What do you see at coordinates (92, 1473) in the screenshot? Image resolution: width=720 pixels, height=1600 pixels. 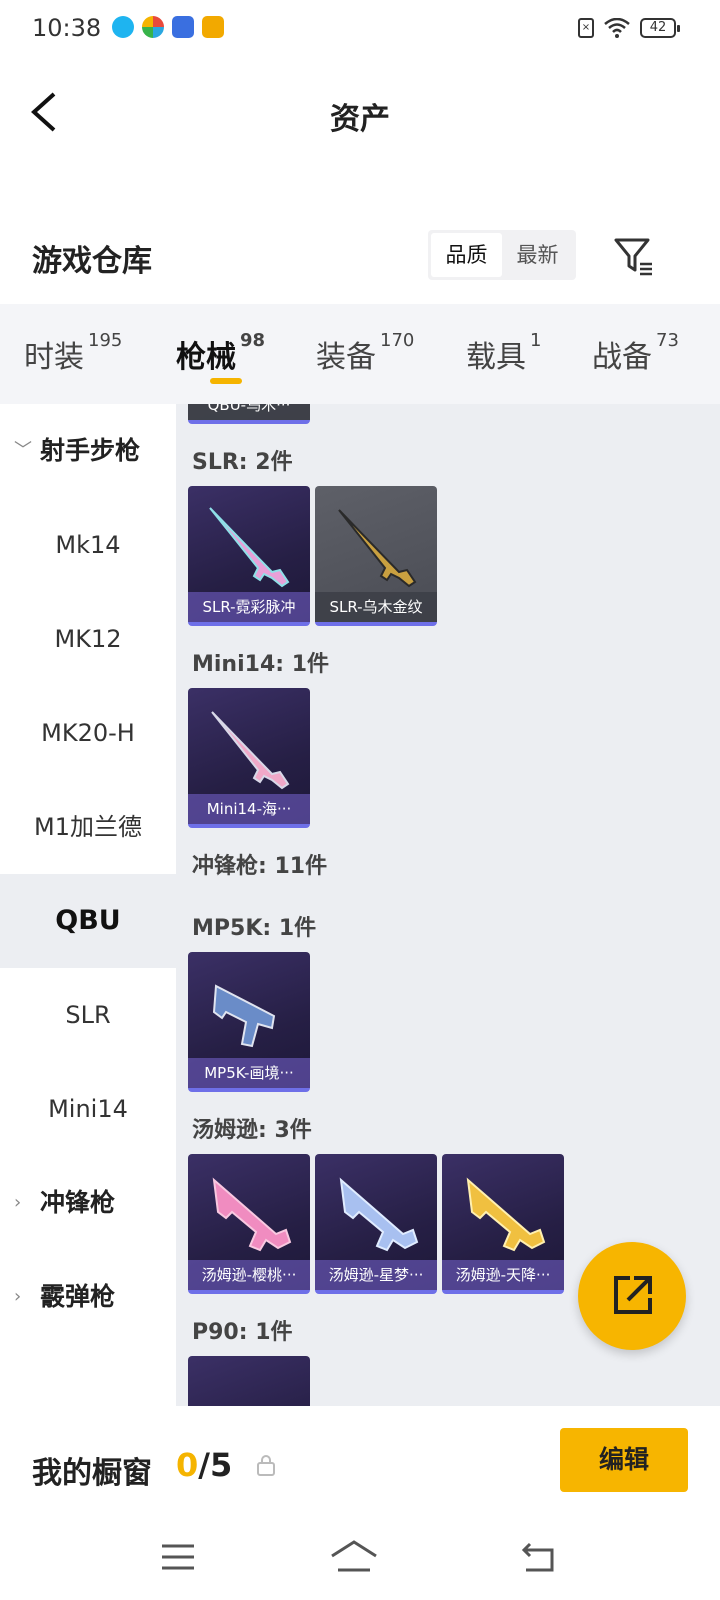 I see `showcase-label: 我的橱窗` at bounding box center [92, 1473].